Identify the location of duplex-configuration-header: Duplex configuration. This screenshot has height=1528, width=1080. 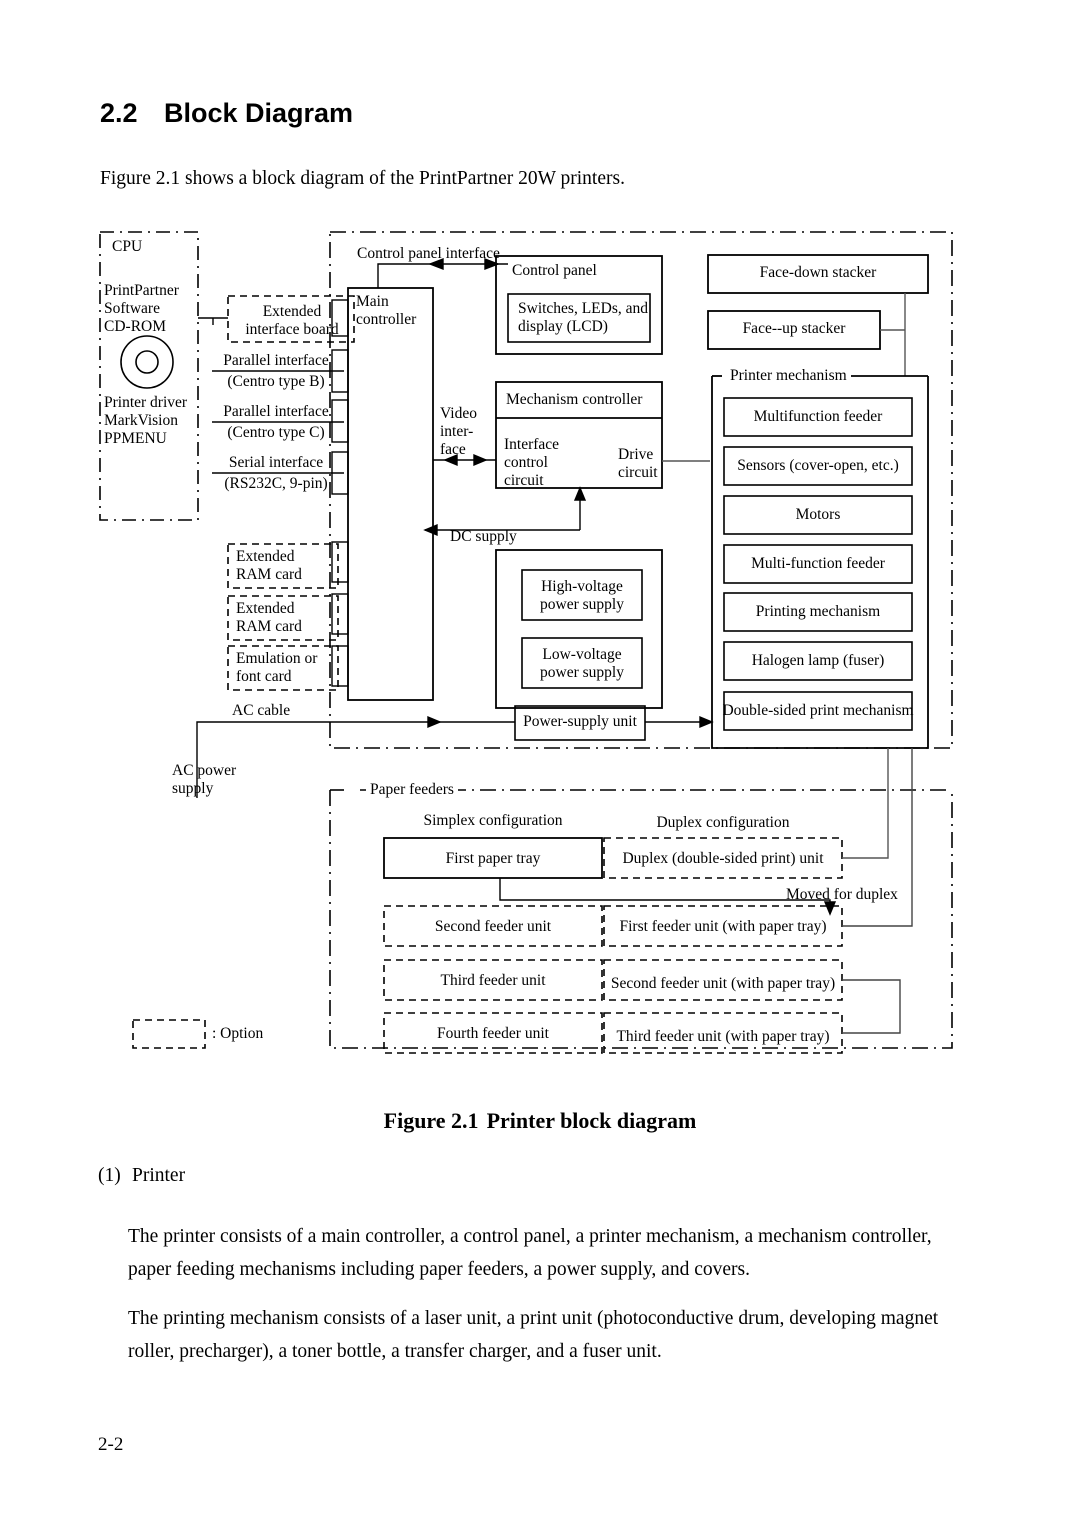
(723, 822).